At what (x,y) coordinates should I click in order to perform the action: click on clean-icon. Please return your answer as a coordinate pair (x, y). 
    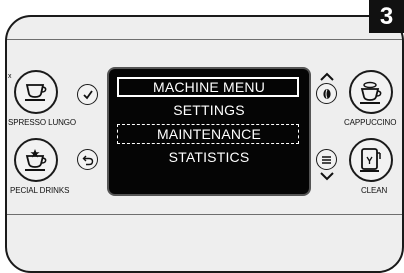
    Looking at the image, I should click on (371, 160).